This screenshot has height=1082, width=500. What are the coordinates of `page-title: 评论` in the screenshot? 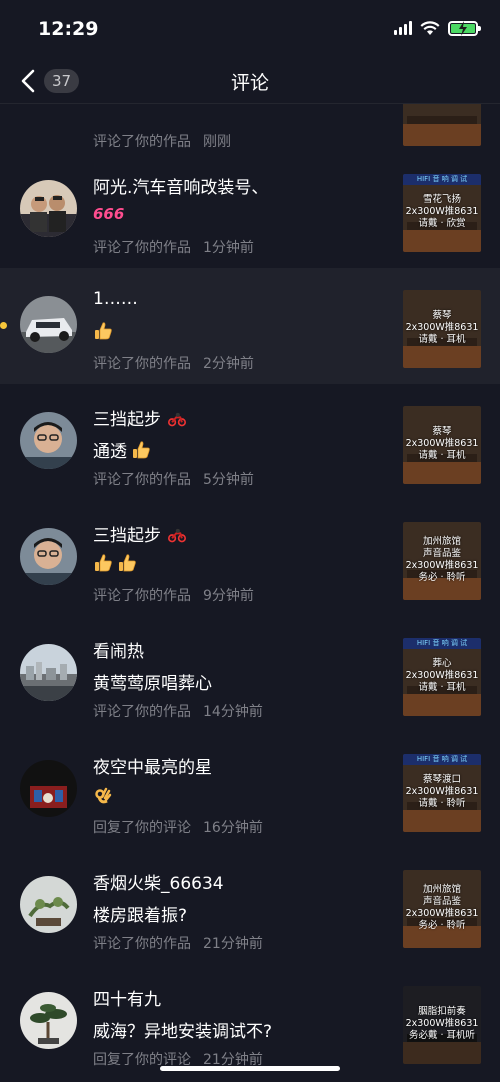 It's located at (249, 83).